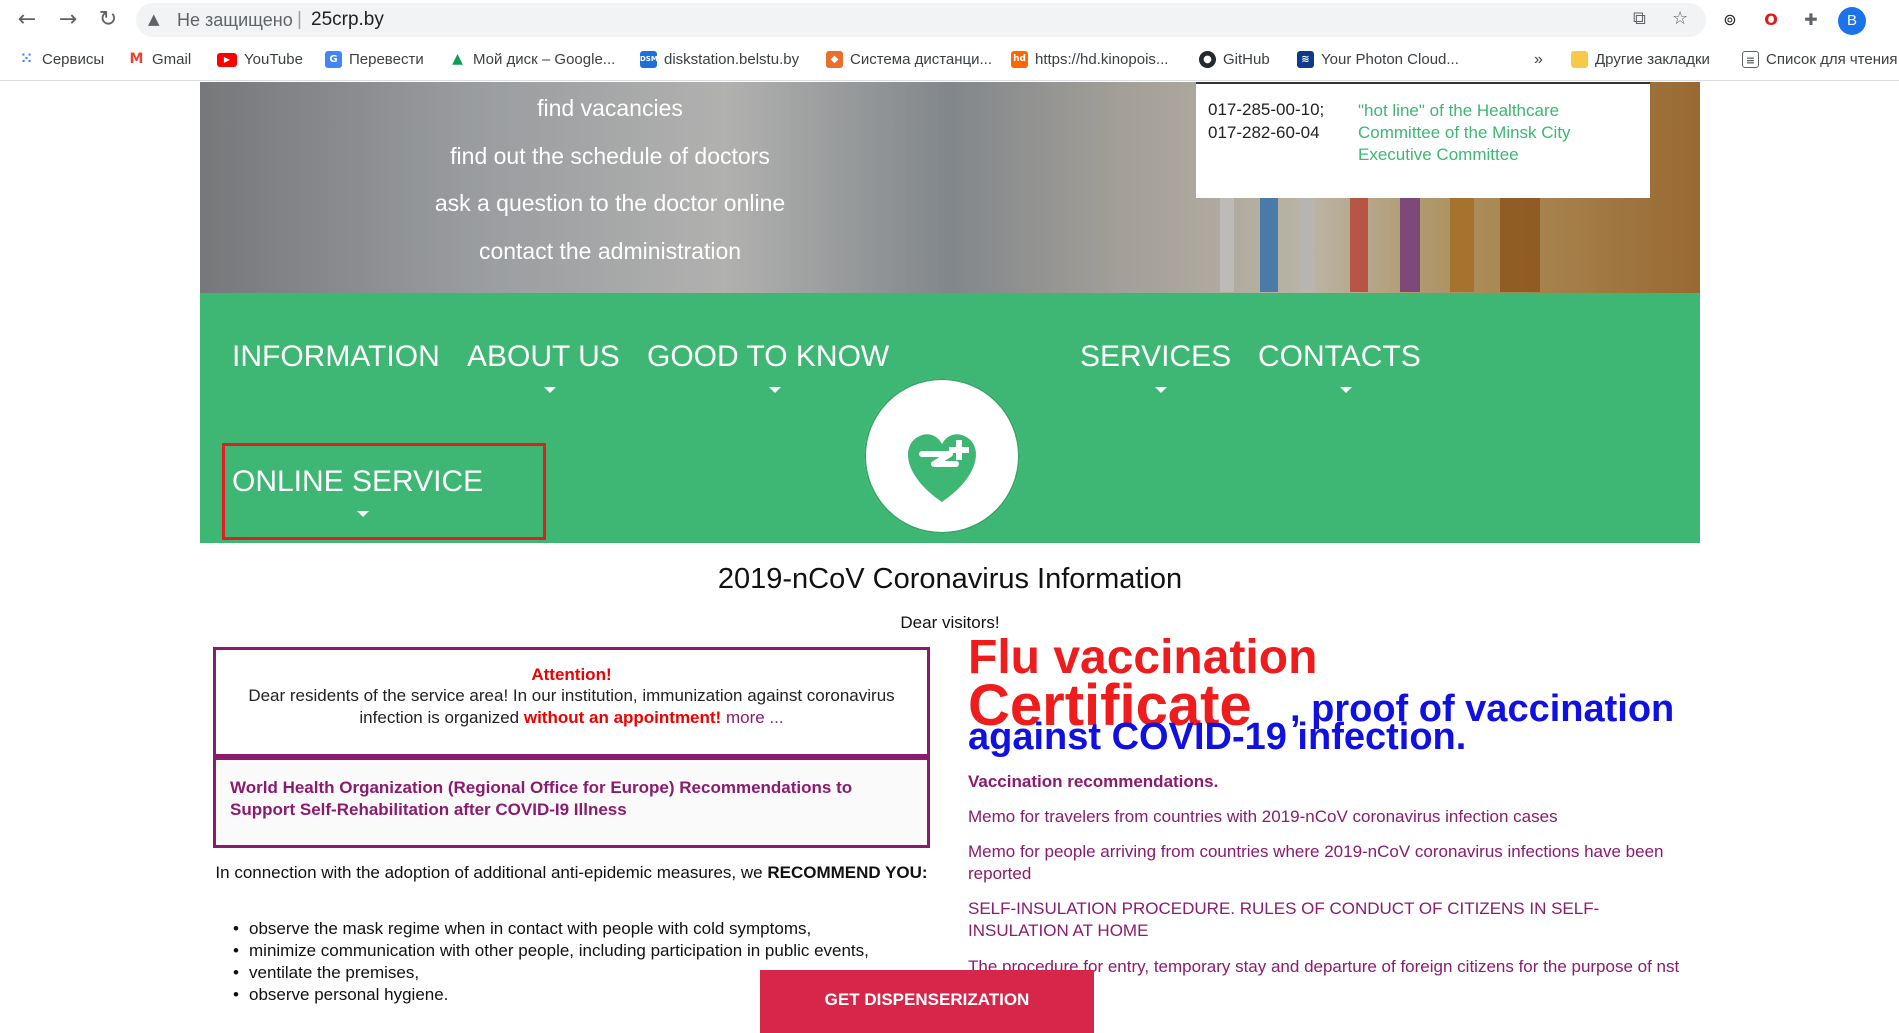  I want to click on reading-list-icon: ≡, so click(1750, 59).